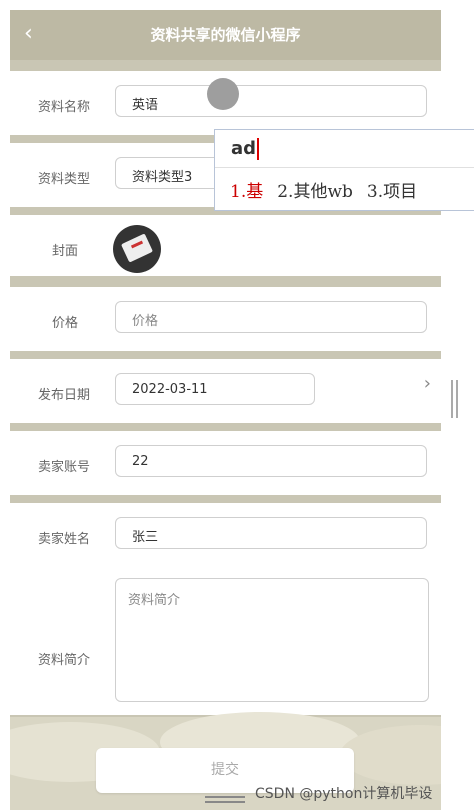 This screenshot has width=474, height=812. Describe the element at coordinates (64, 179) in the screenshot. I see `type-label: 资料类型` at that location.